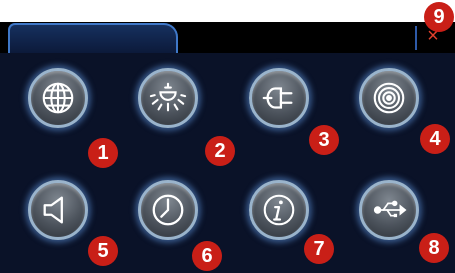 The image size is (455, 273). I want to click on power-button, so click(279, 98).